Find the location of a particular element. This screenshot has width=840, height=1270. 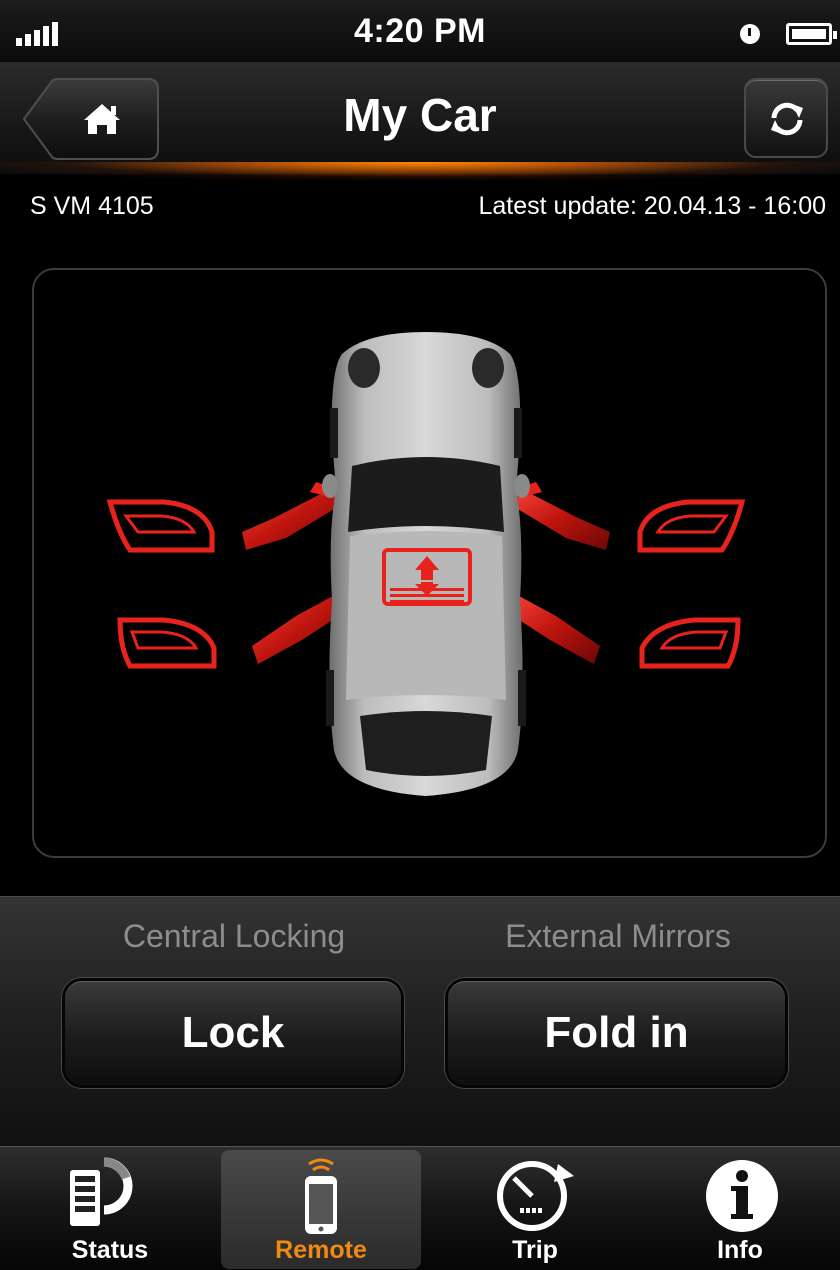

tab-remote-label: Remote is located at coordinates (321, 1250).